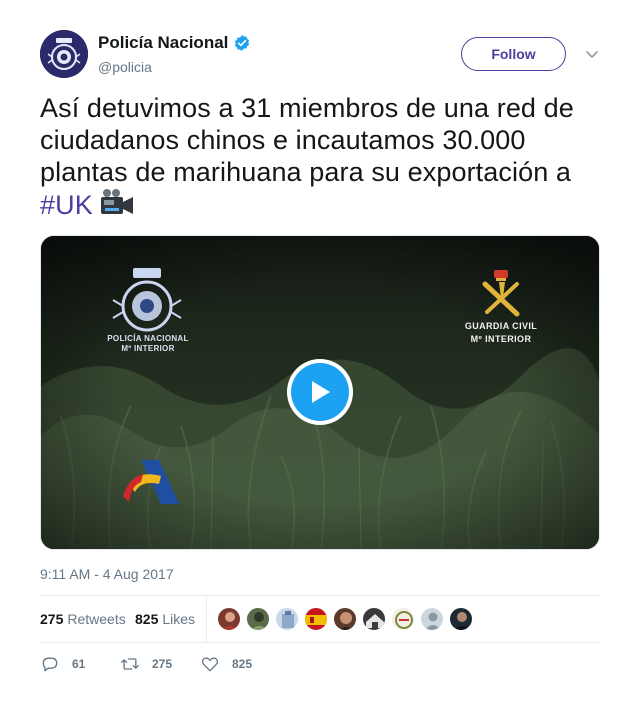 This screenshot has height=704, width=640. I want to click on verified-badge-icon, so click(242, 43).